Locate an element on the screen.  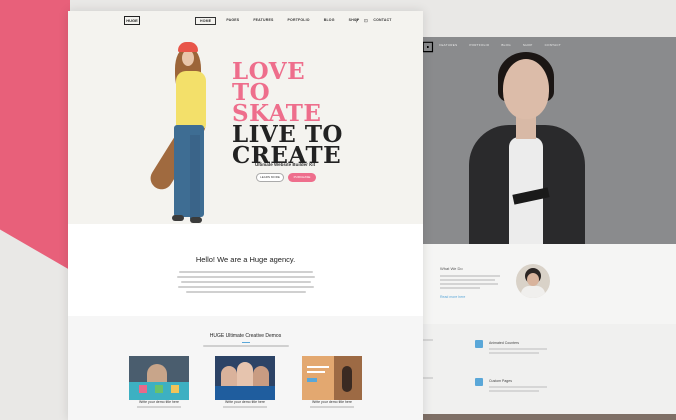
title-underline is located at coordinates (246, 342).